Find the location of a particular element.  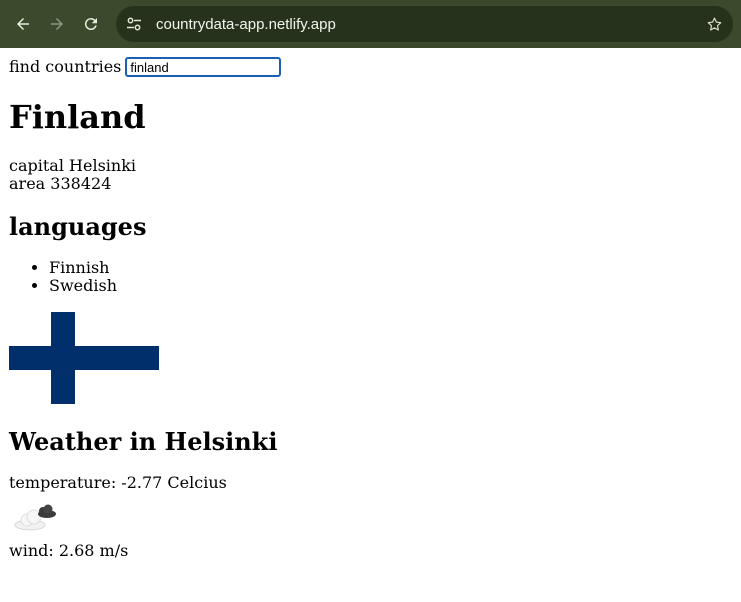

site-info-button is located at coordinates (134, 24).